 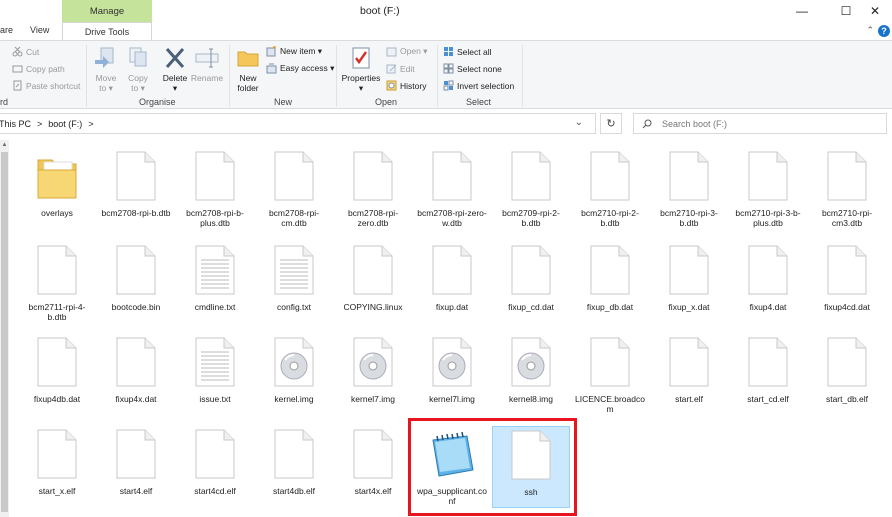 I want to click on address-dropdown-icon: ⌄, so click(x=579, y=122).